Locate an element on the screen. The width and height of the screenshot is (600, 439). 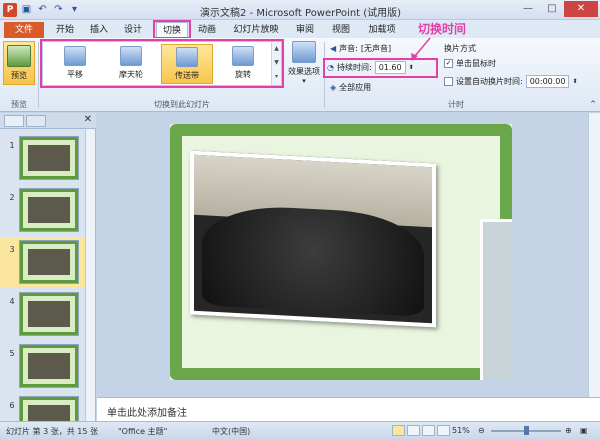
zoom-out-icon: ⊖ is located at coordinates (481, 430).